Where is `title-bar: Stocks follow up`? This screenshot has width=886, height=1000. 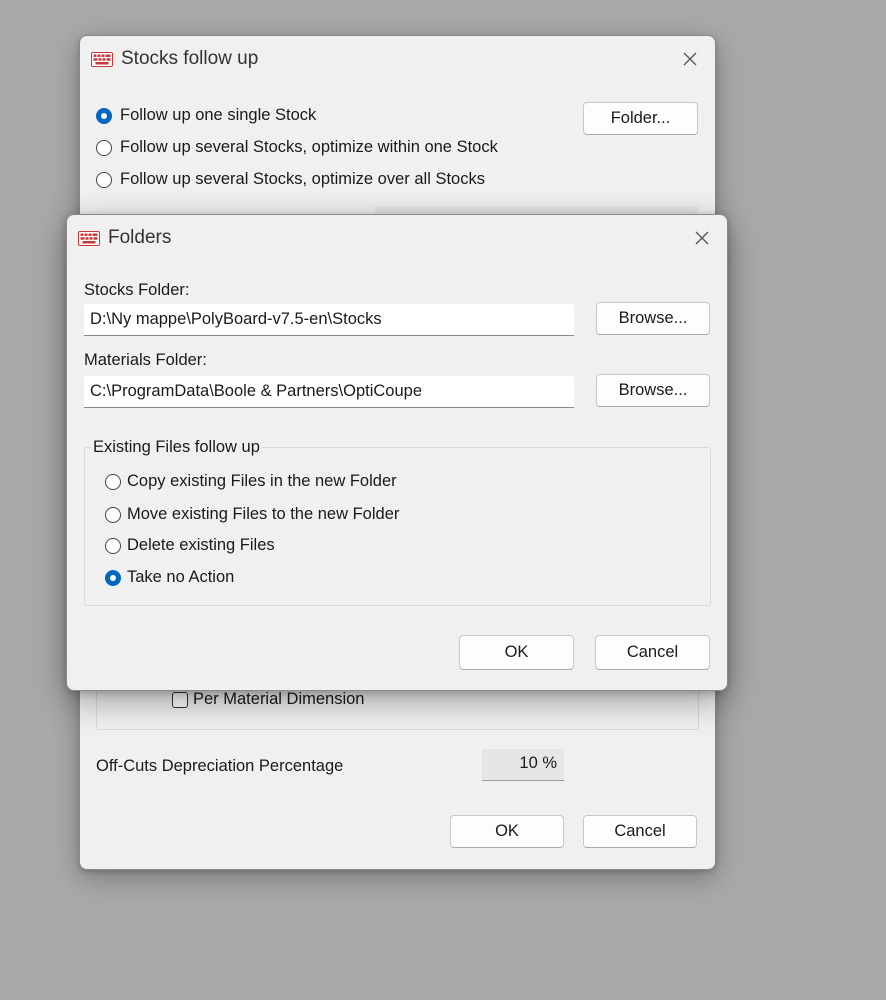
title-bar: Stocks follow up is located at coordinates (397, 59).